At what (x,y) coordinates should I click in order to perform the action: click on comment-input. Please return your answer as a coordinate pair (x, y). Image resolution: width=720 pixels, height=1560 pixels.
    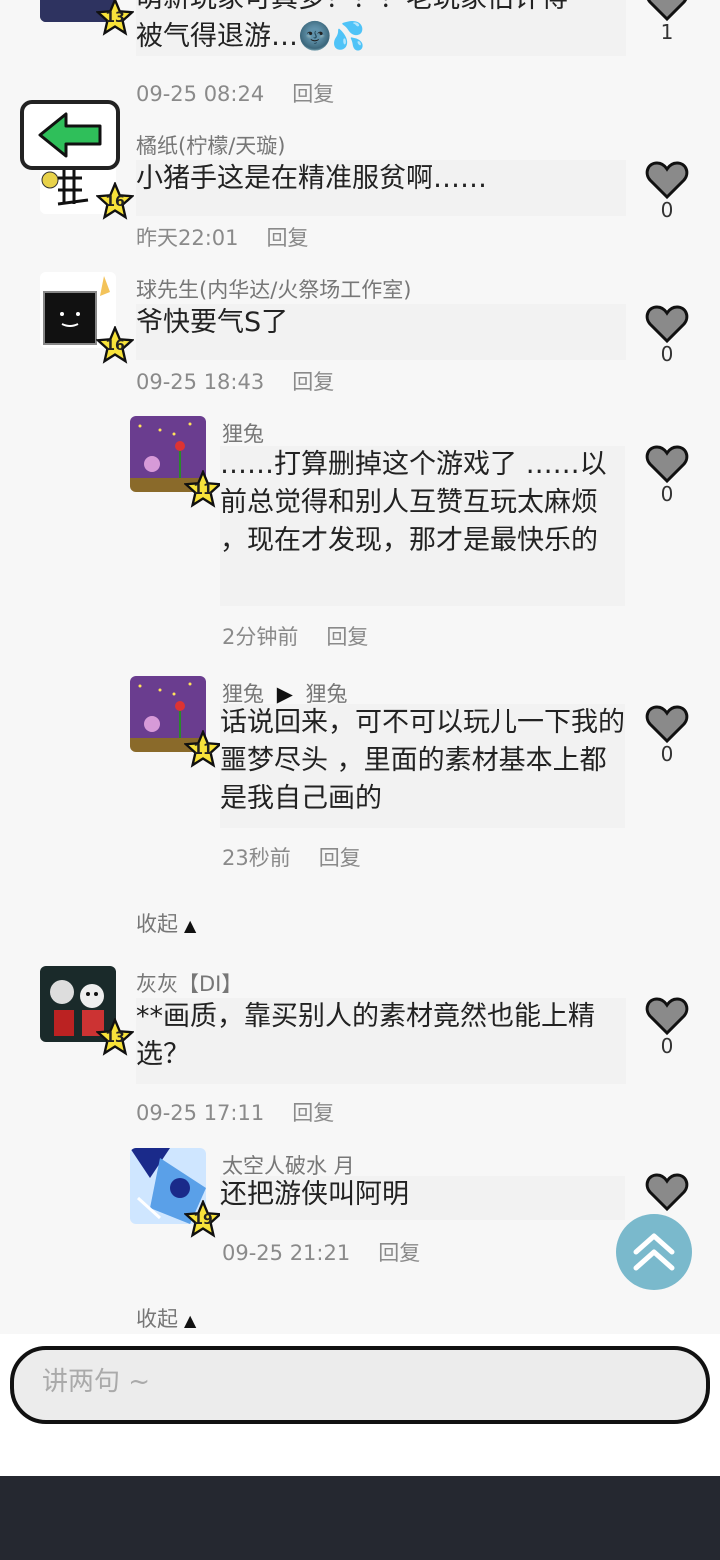
    Looking at the image, I should click on (342, 1382).